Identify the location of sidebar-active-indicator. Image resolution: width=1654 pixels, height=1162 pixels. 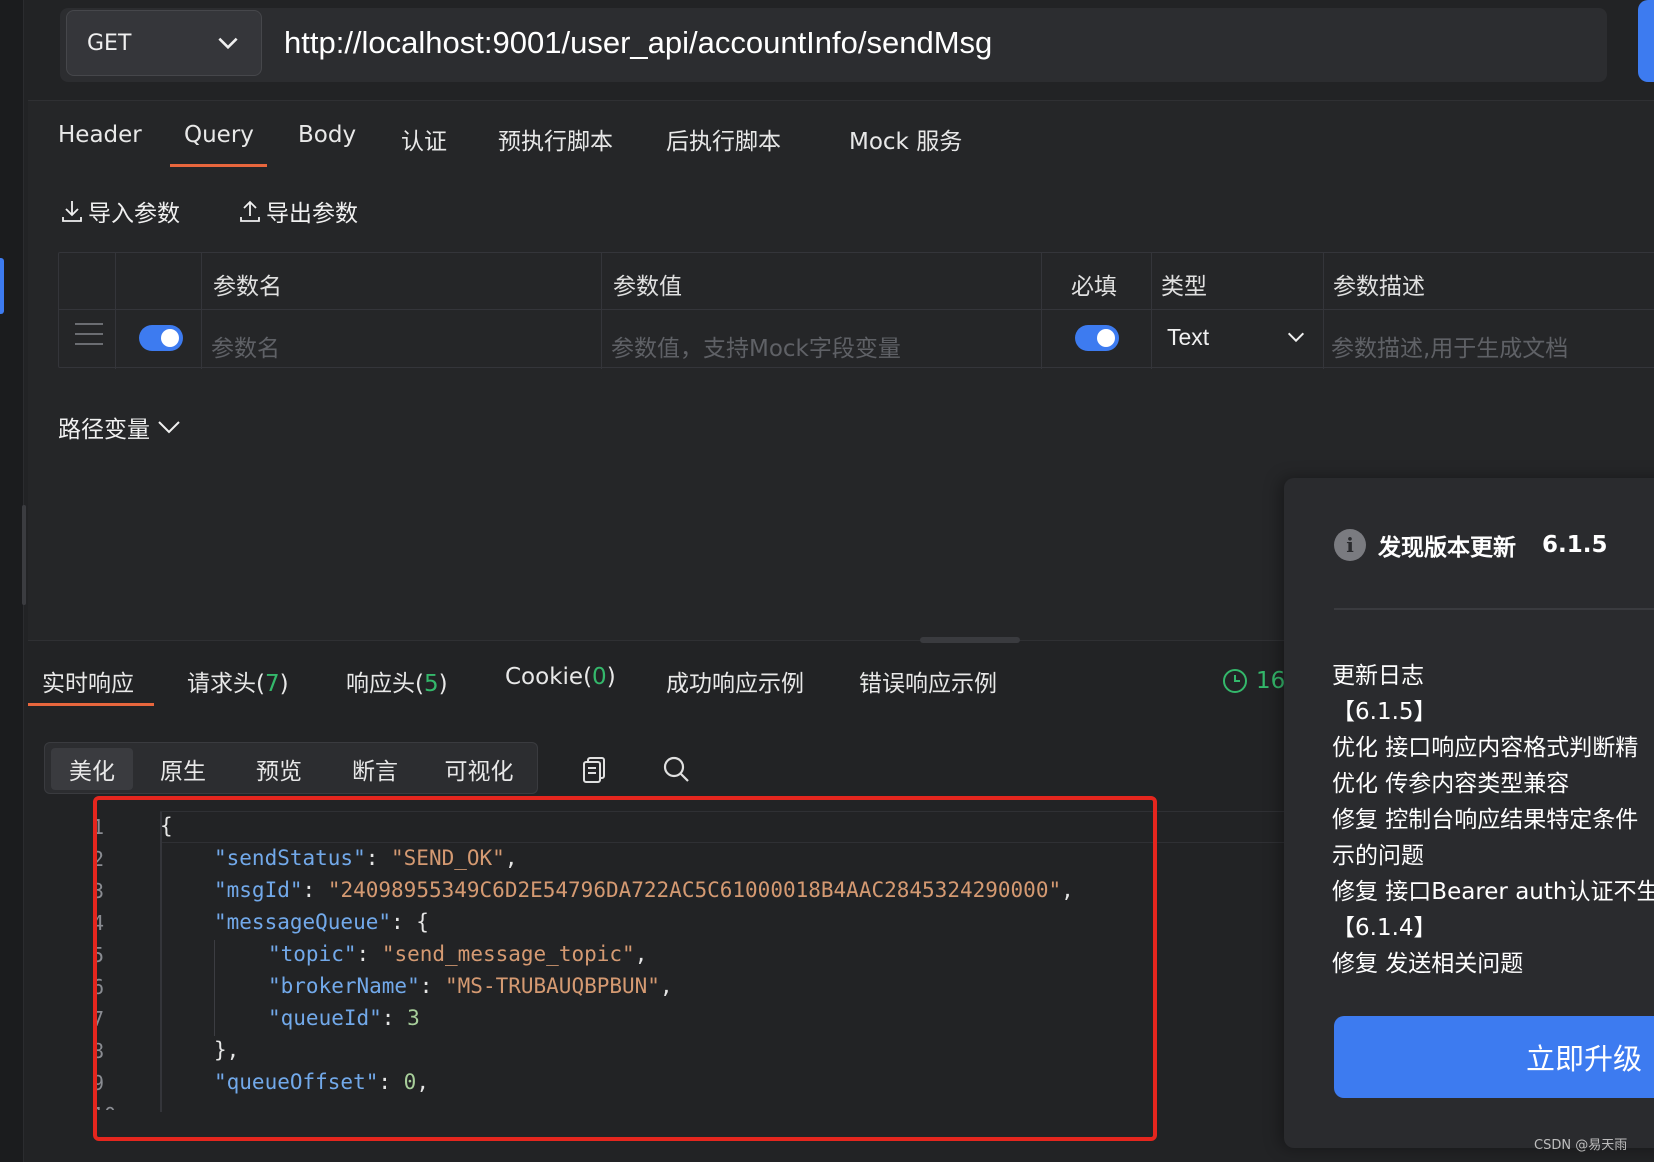
(2, 286).